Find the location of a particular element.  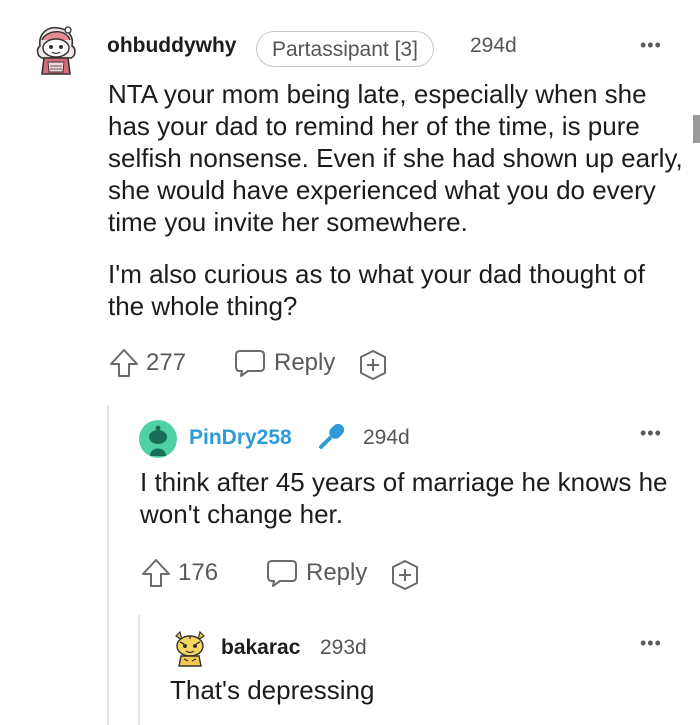

comment-body-paragraph: That's depressing is located at coordinates (272, 690).